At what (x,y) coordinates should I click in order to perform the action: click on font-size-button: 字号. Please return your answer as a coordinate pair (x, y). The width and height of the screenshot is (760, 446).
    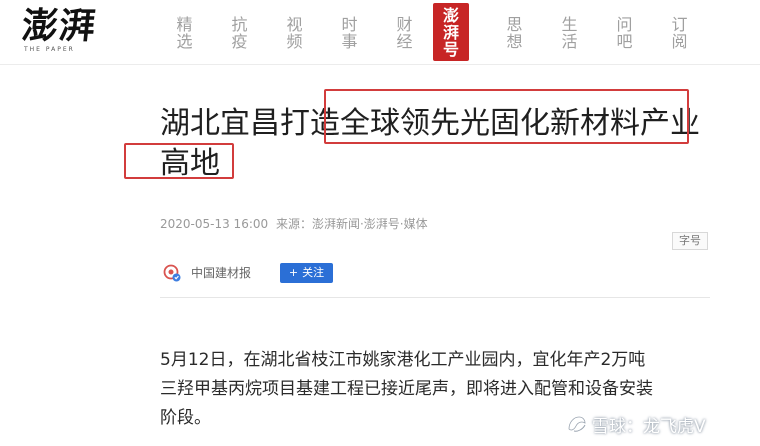
    Looking at the image, I should click on (690, 241).